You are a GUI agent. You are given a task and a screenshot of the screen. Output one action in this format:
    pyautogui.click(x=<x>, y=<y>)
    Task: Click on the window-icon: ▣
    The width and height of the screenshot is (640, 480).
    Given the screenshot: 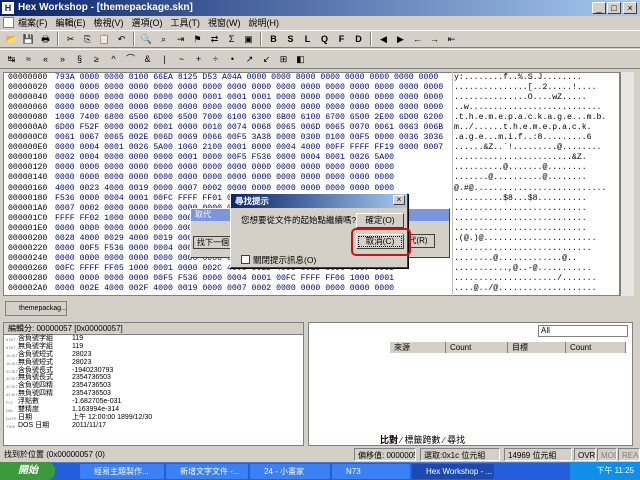 What is the action you would take?
    pyautogui.click(x=248, y=39)
    